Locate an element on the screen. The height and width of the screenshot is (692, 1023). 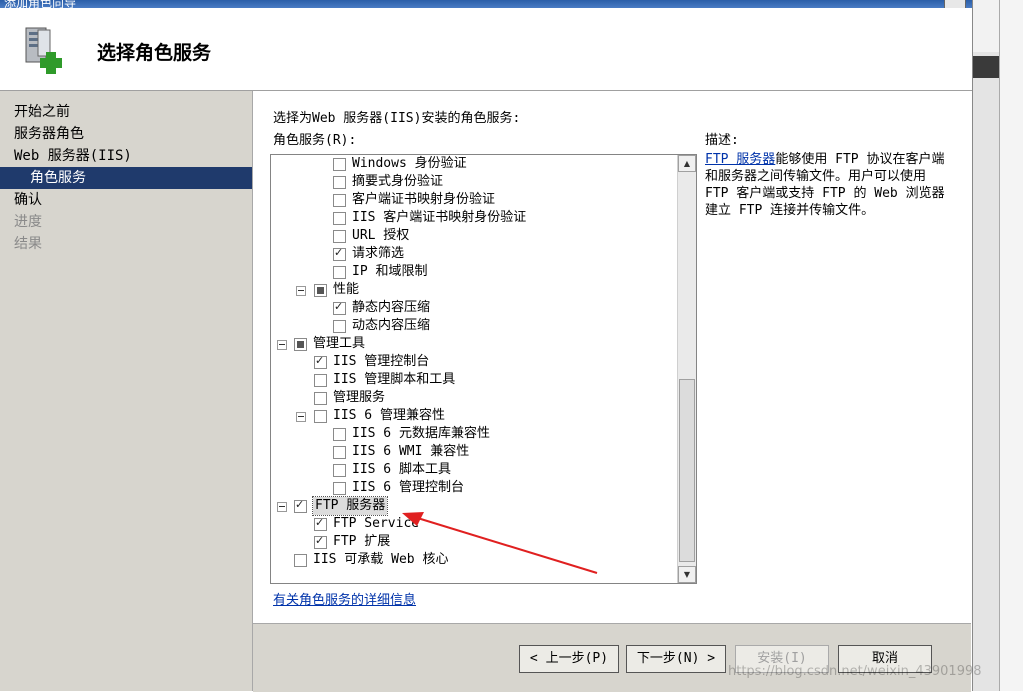
watermark-text: https://blog.csdn.net/weixin_43901998 is located at coordinates (855, 671).